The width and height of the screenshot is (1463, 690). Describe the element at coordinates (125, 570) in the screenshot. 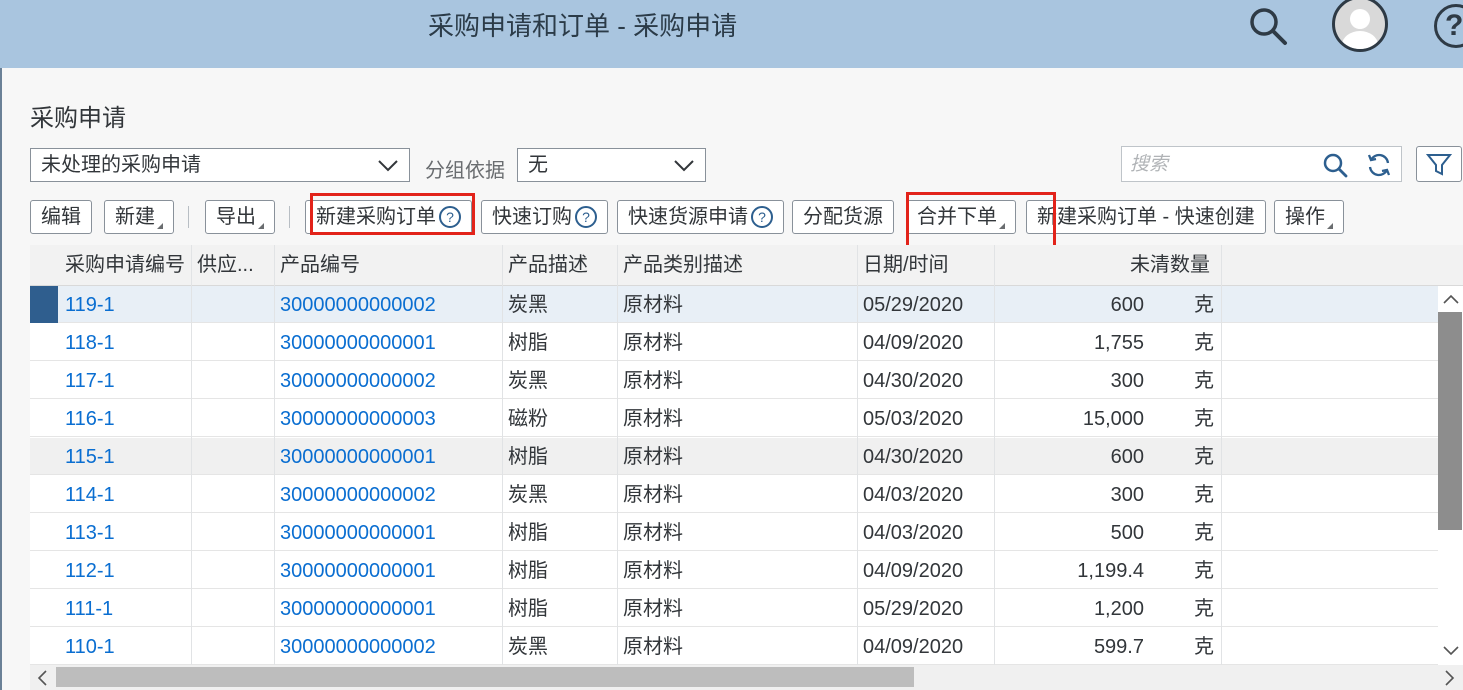

I see `cell-requisition-number: 112-1` at that location.